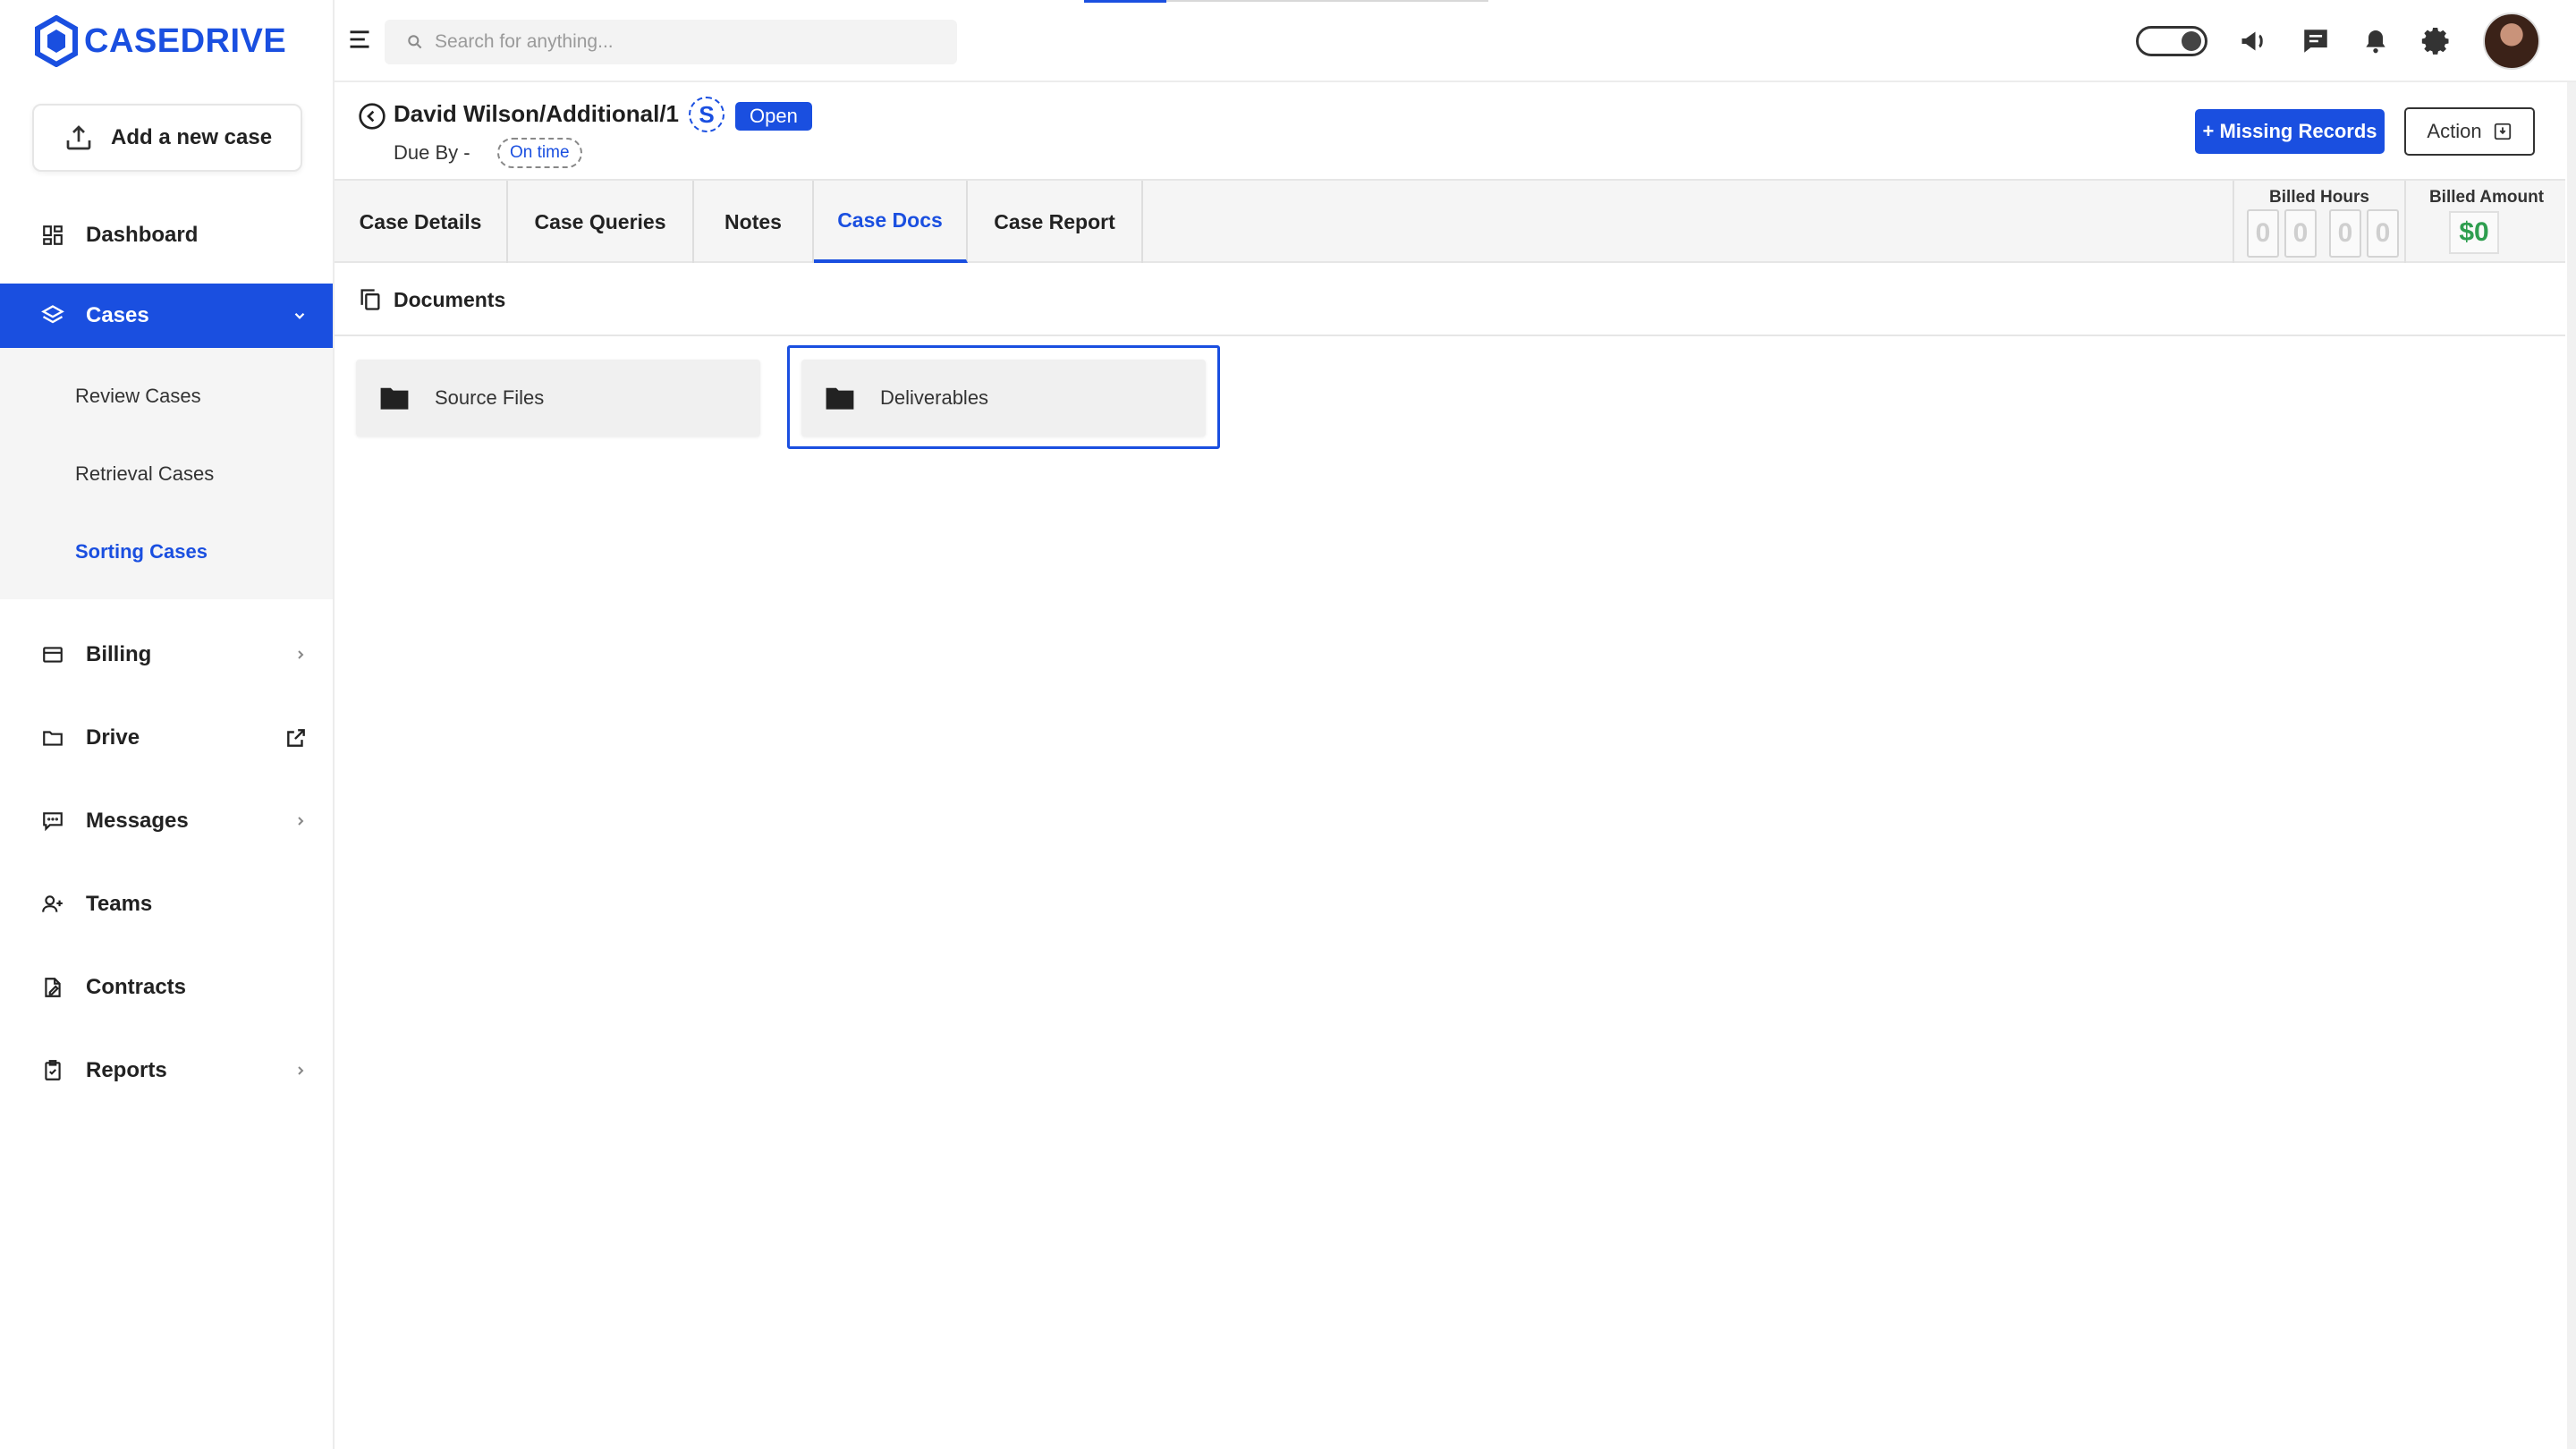 This screenshot has width=2576, height=1449. I want to click on case-s-badge: S, so click(706, 114).